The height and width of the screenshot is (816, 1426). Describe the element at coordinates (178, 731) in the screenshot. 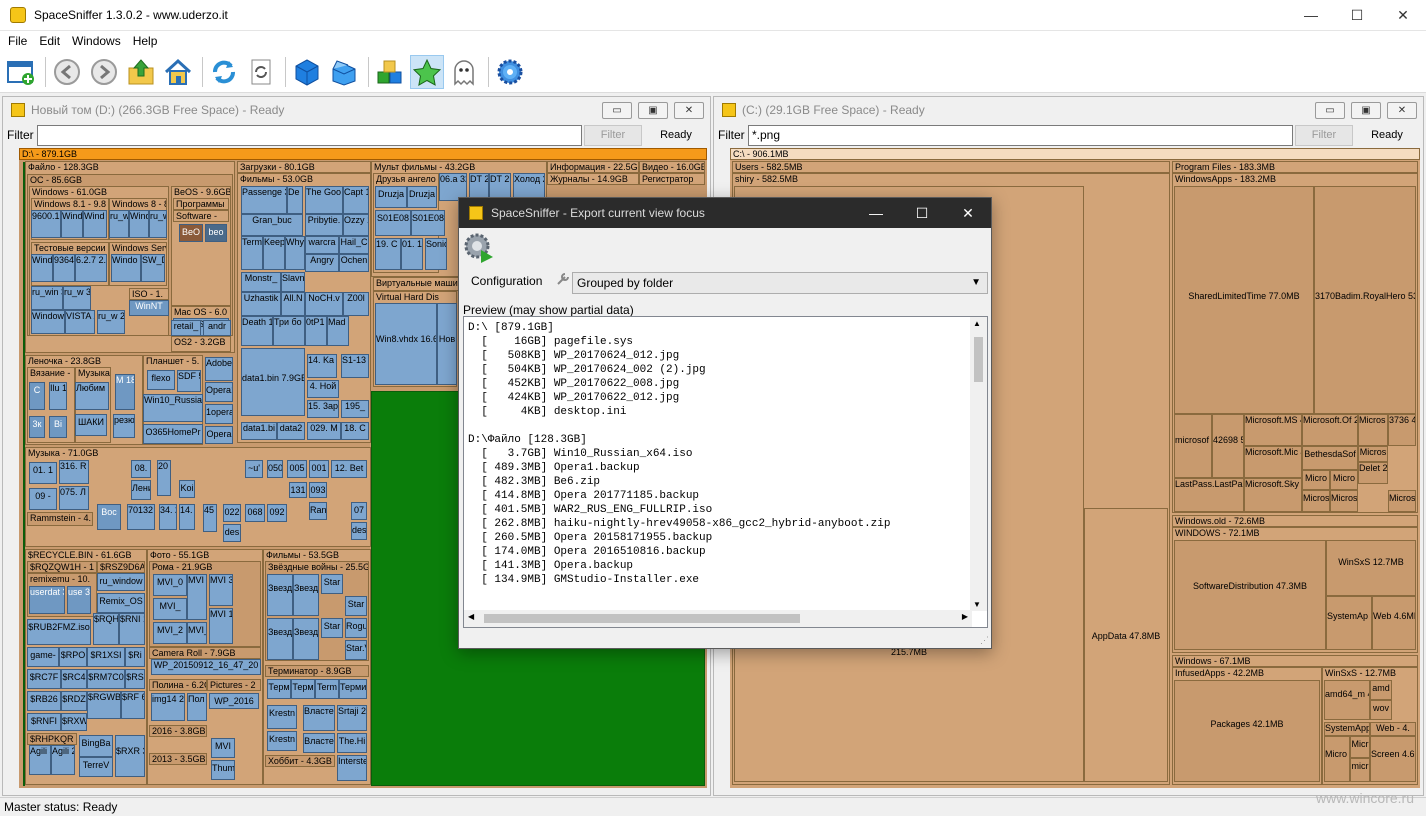

I see `block-2016: 2016 - 3.8GB` at that location.